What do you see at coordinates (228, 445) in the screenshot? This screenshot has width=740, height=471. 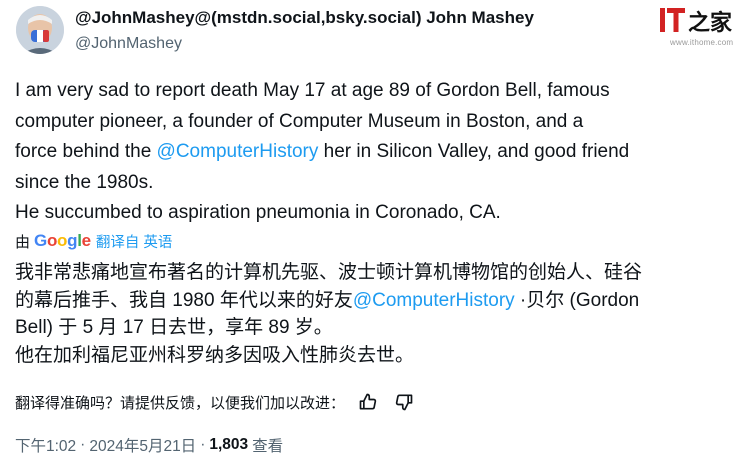 I see `views-count: 1,803` at bounding box center [228, 445].